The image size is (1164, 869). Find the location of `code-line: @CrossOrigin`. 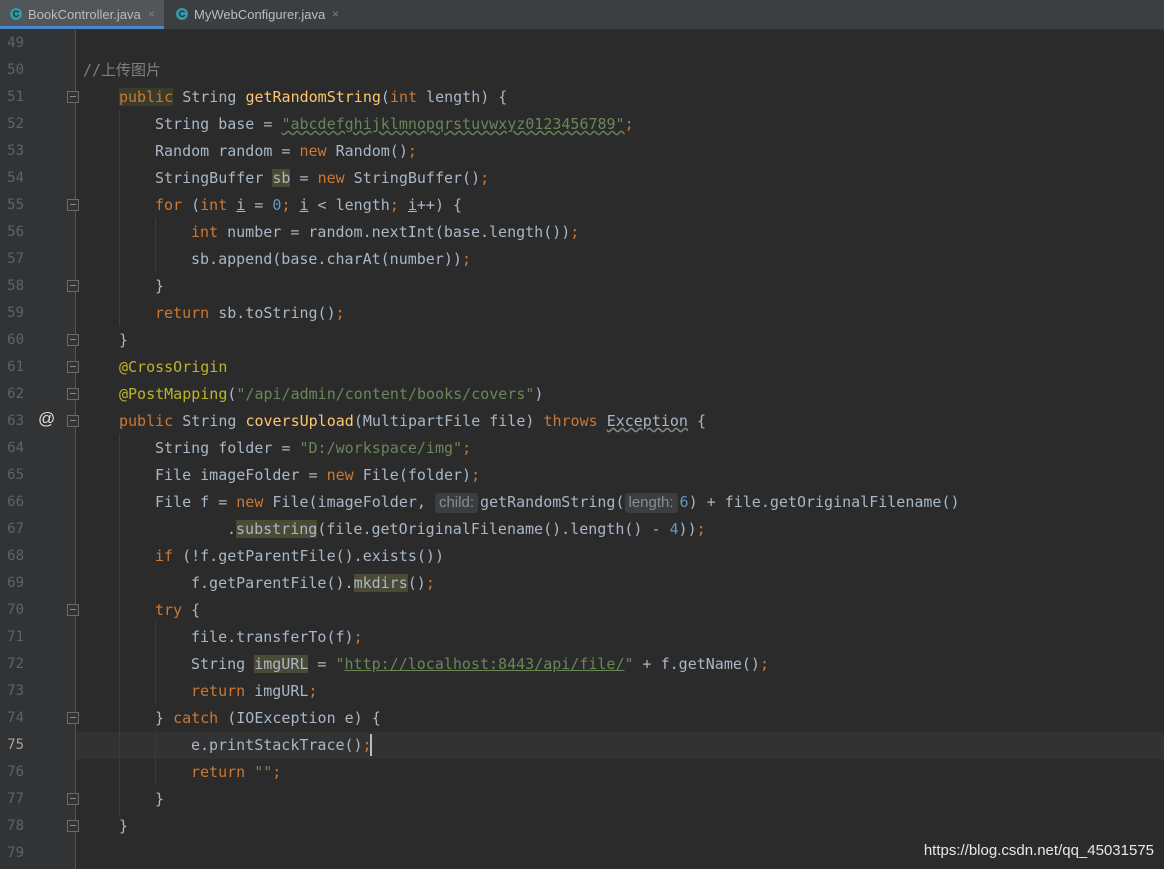

code-line: @CrossOrigin is located at coordinates (173, 367).